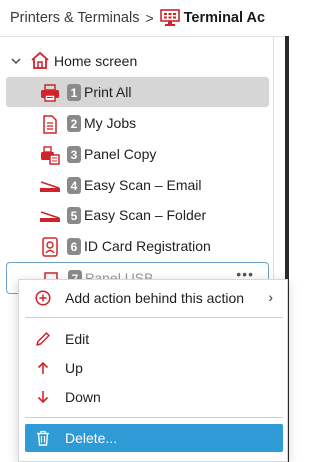 Image resolution: width=320 pixels, height=462 pixels. Describe the element at coordinates (74, 246) in the screenshot. I see `item-number-badge: 6` at that location.